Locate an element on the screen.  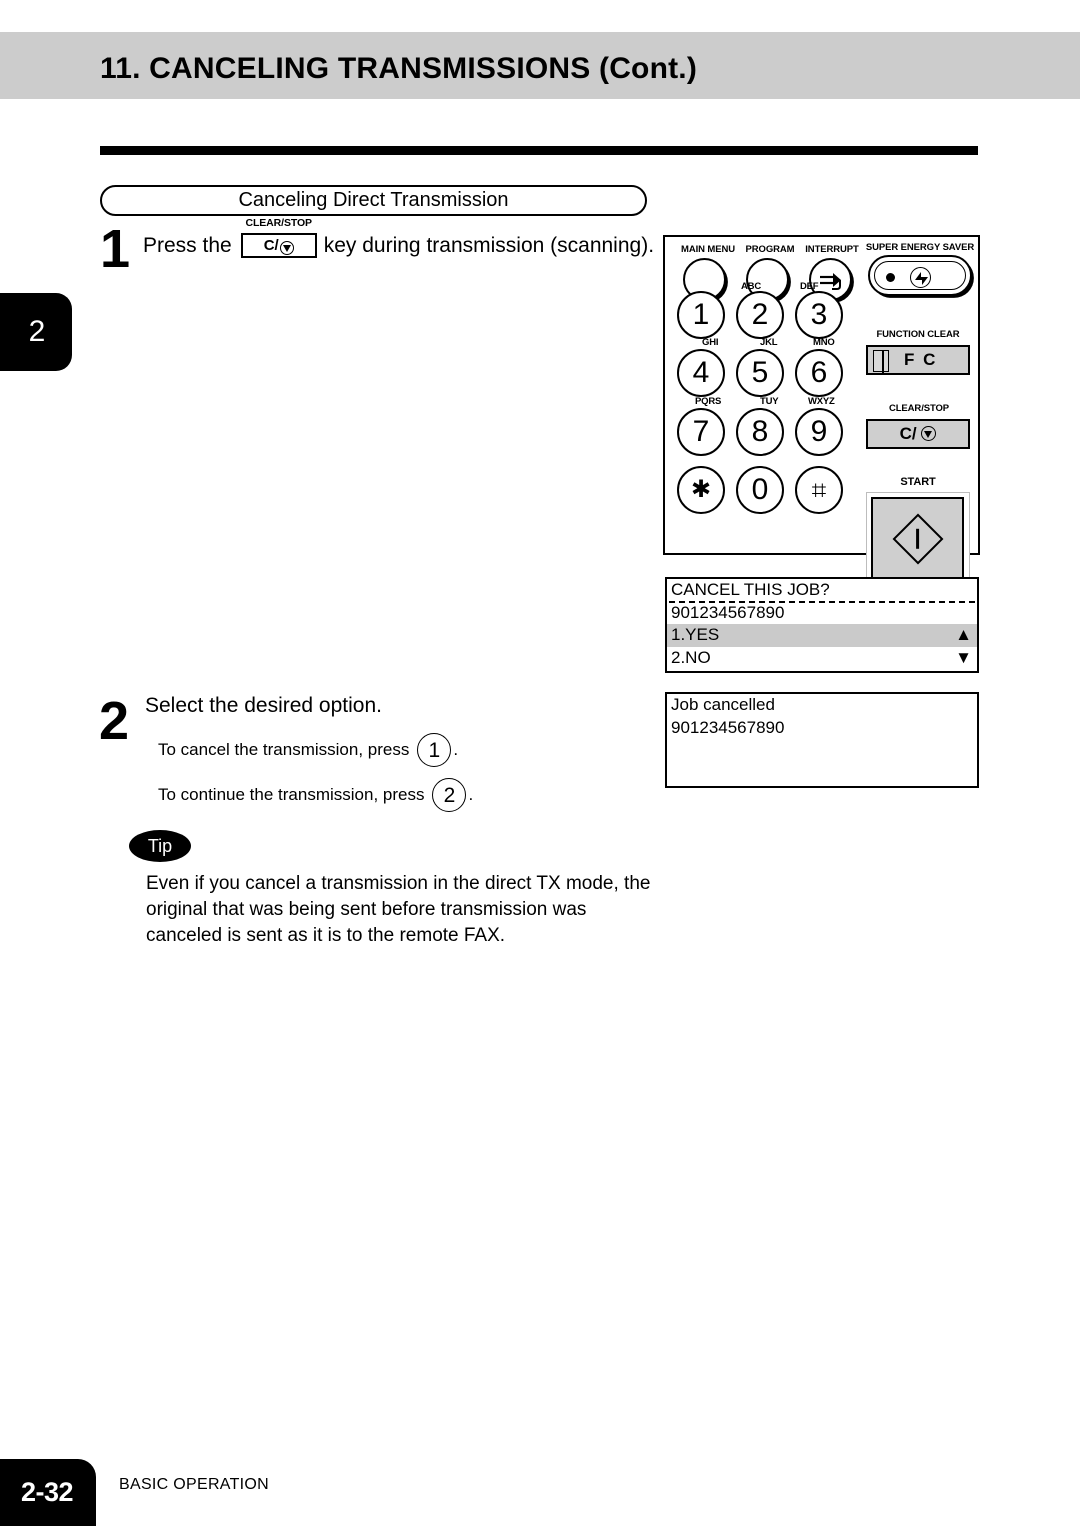
inline-clear-stop-key-face: C/ is located at coordinates (278, 245).